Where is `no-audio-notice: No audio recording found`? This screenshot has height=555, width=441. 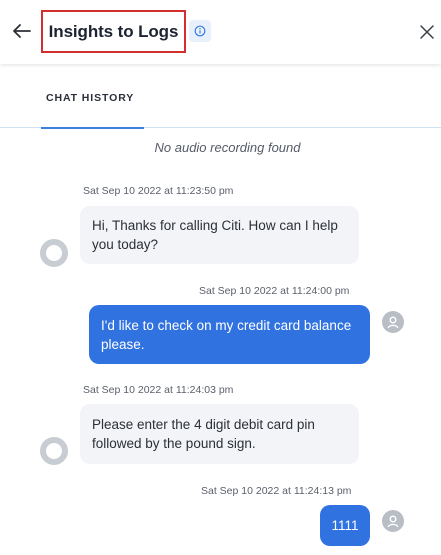
no-audio-notice: No audio recording found is located at coordinates (227, 147).